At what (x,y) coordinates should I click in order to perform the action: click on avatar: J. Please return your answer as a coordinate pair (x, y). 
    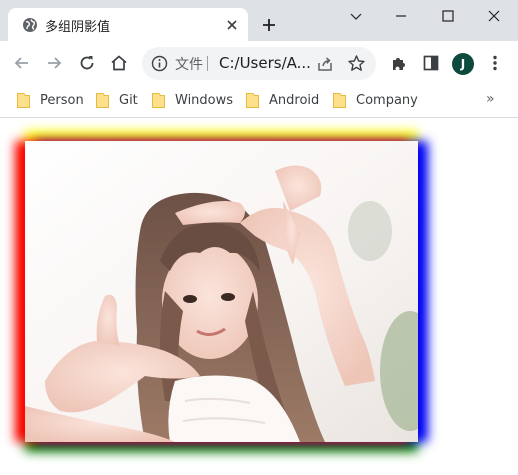
    Looking at the image, I should click on (463, 64).